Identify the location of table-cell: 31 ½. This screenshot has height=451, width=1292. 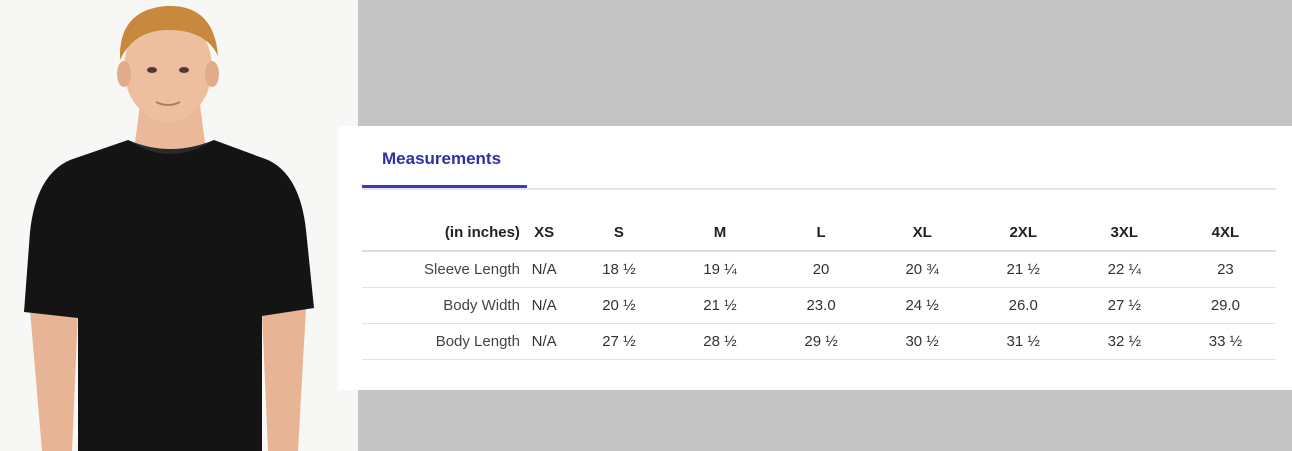
(1023, 341).